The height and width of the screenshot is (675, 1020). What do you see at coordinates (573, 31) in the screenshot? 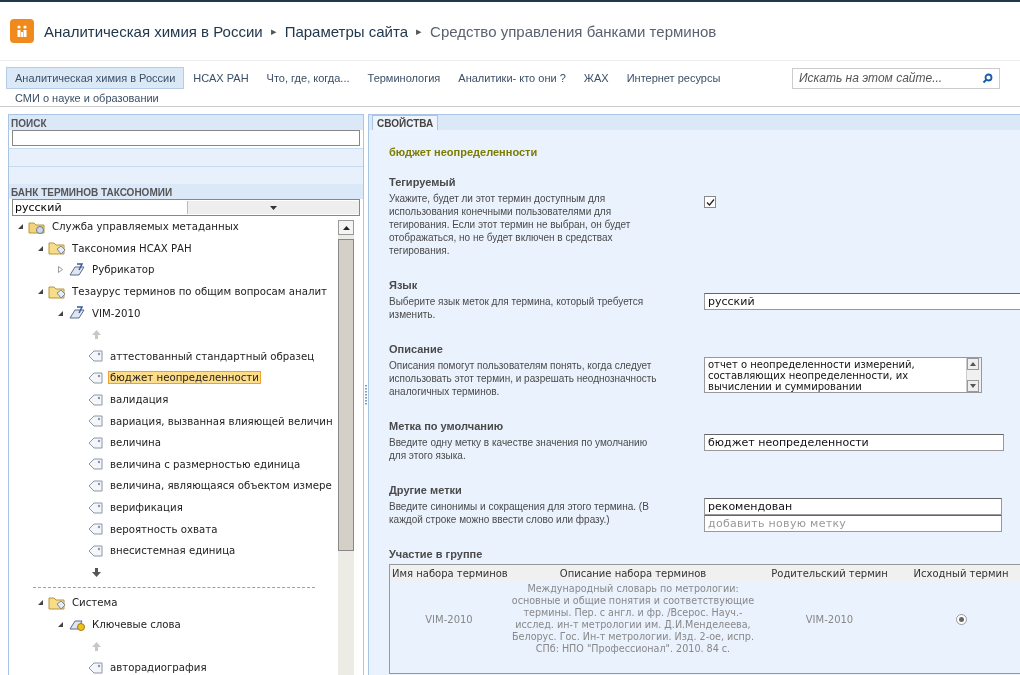
I see `breadcrumb-item: Средство управления банками терминов` at bounding box center [573, 31].